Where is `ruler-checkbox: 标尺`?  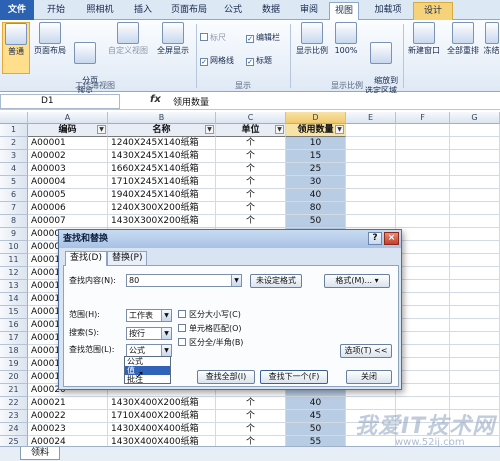
ruler-checkbox: 标尺 is located at coordinates (213, 38).